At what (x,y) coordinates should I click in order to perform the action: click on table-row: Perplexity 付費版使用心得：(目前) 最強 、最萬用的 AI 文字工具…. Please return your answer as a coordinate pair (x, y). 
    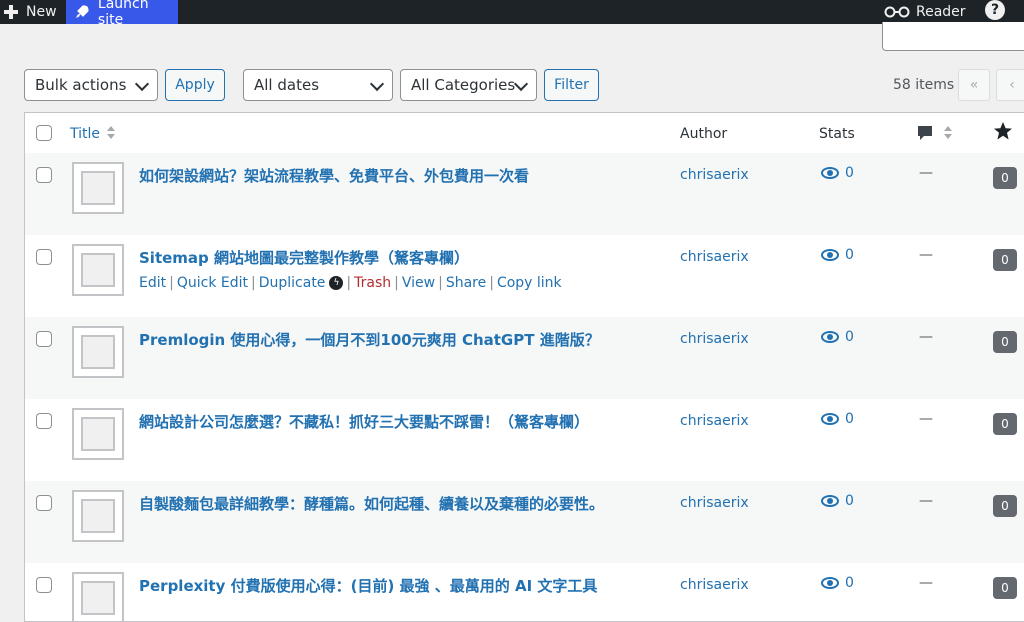
    Looking at the image, I should click on (524, 592).